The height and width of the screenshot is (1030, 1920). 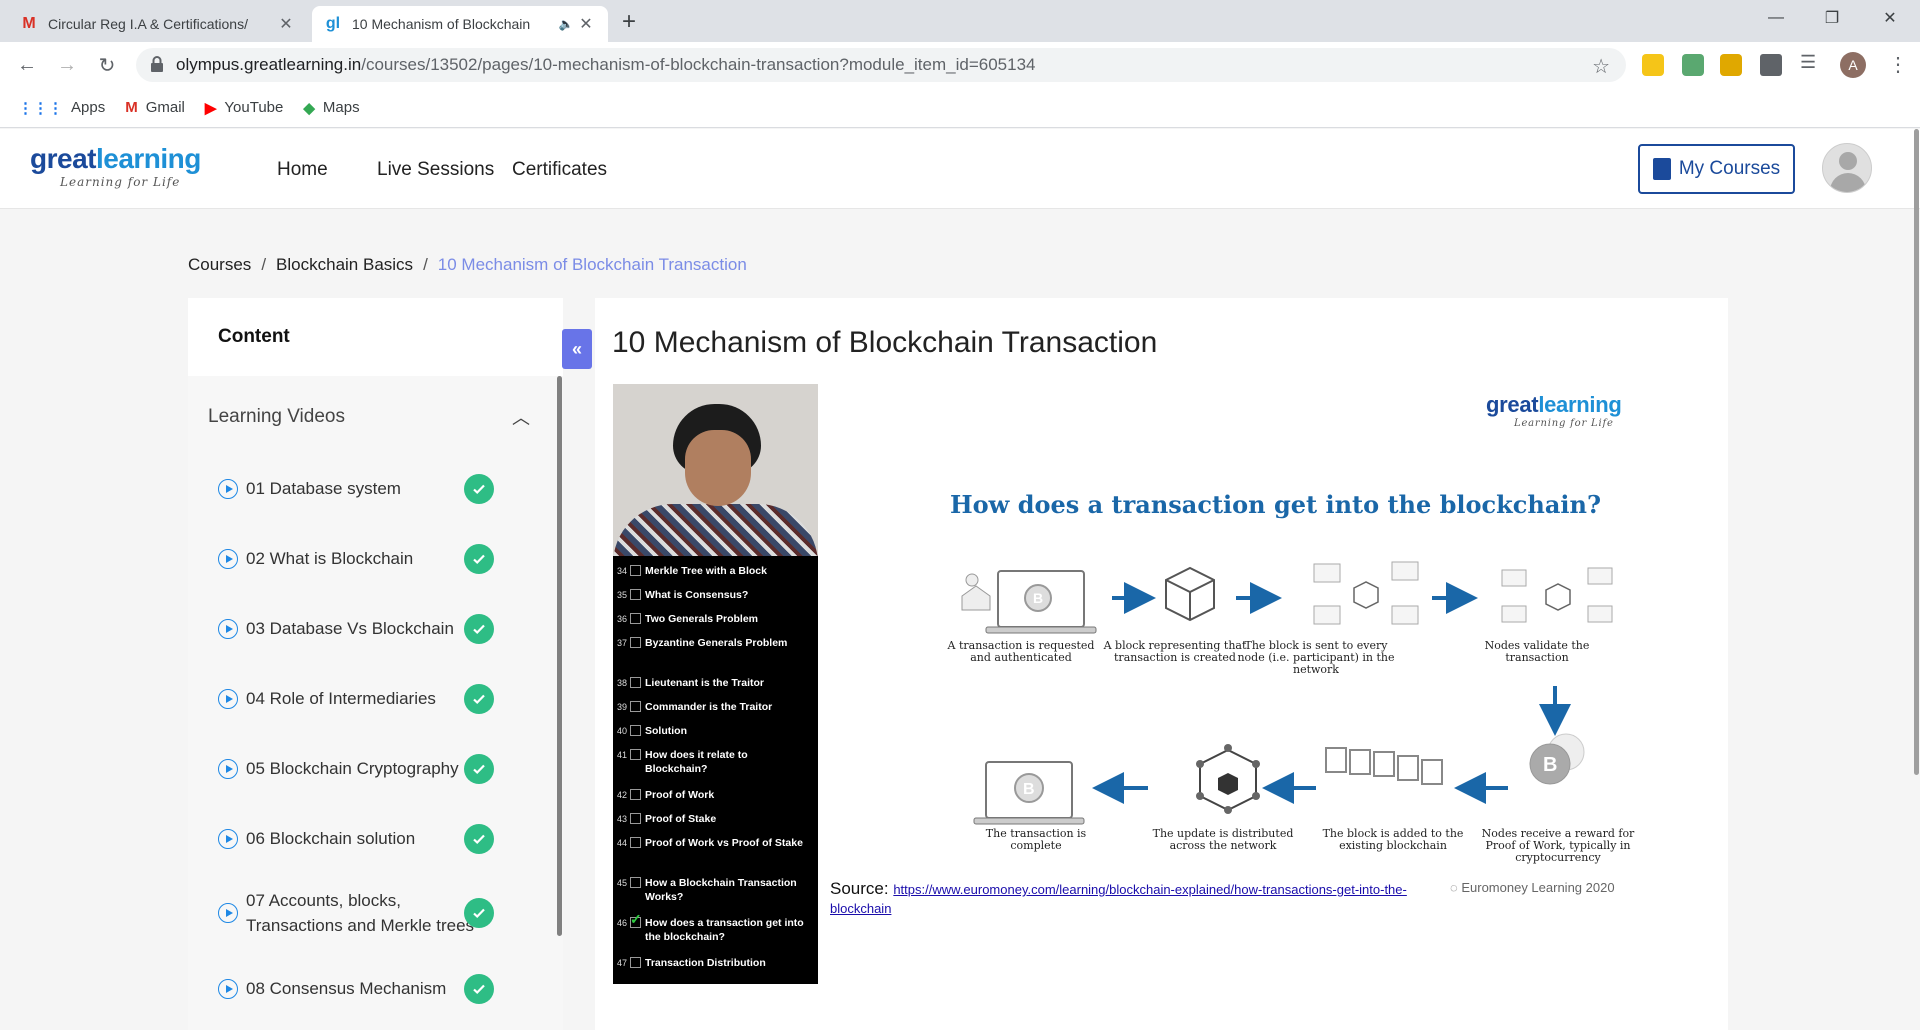 What do you see at coordinates (621, 707) in the screenshot?
I see `topic-number: 39` at bounding box center [621, 707].